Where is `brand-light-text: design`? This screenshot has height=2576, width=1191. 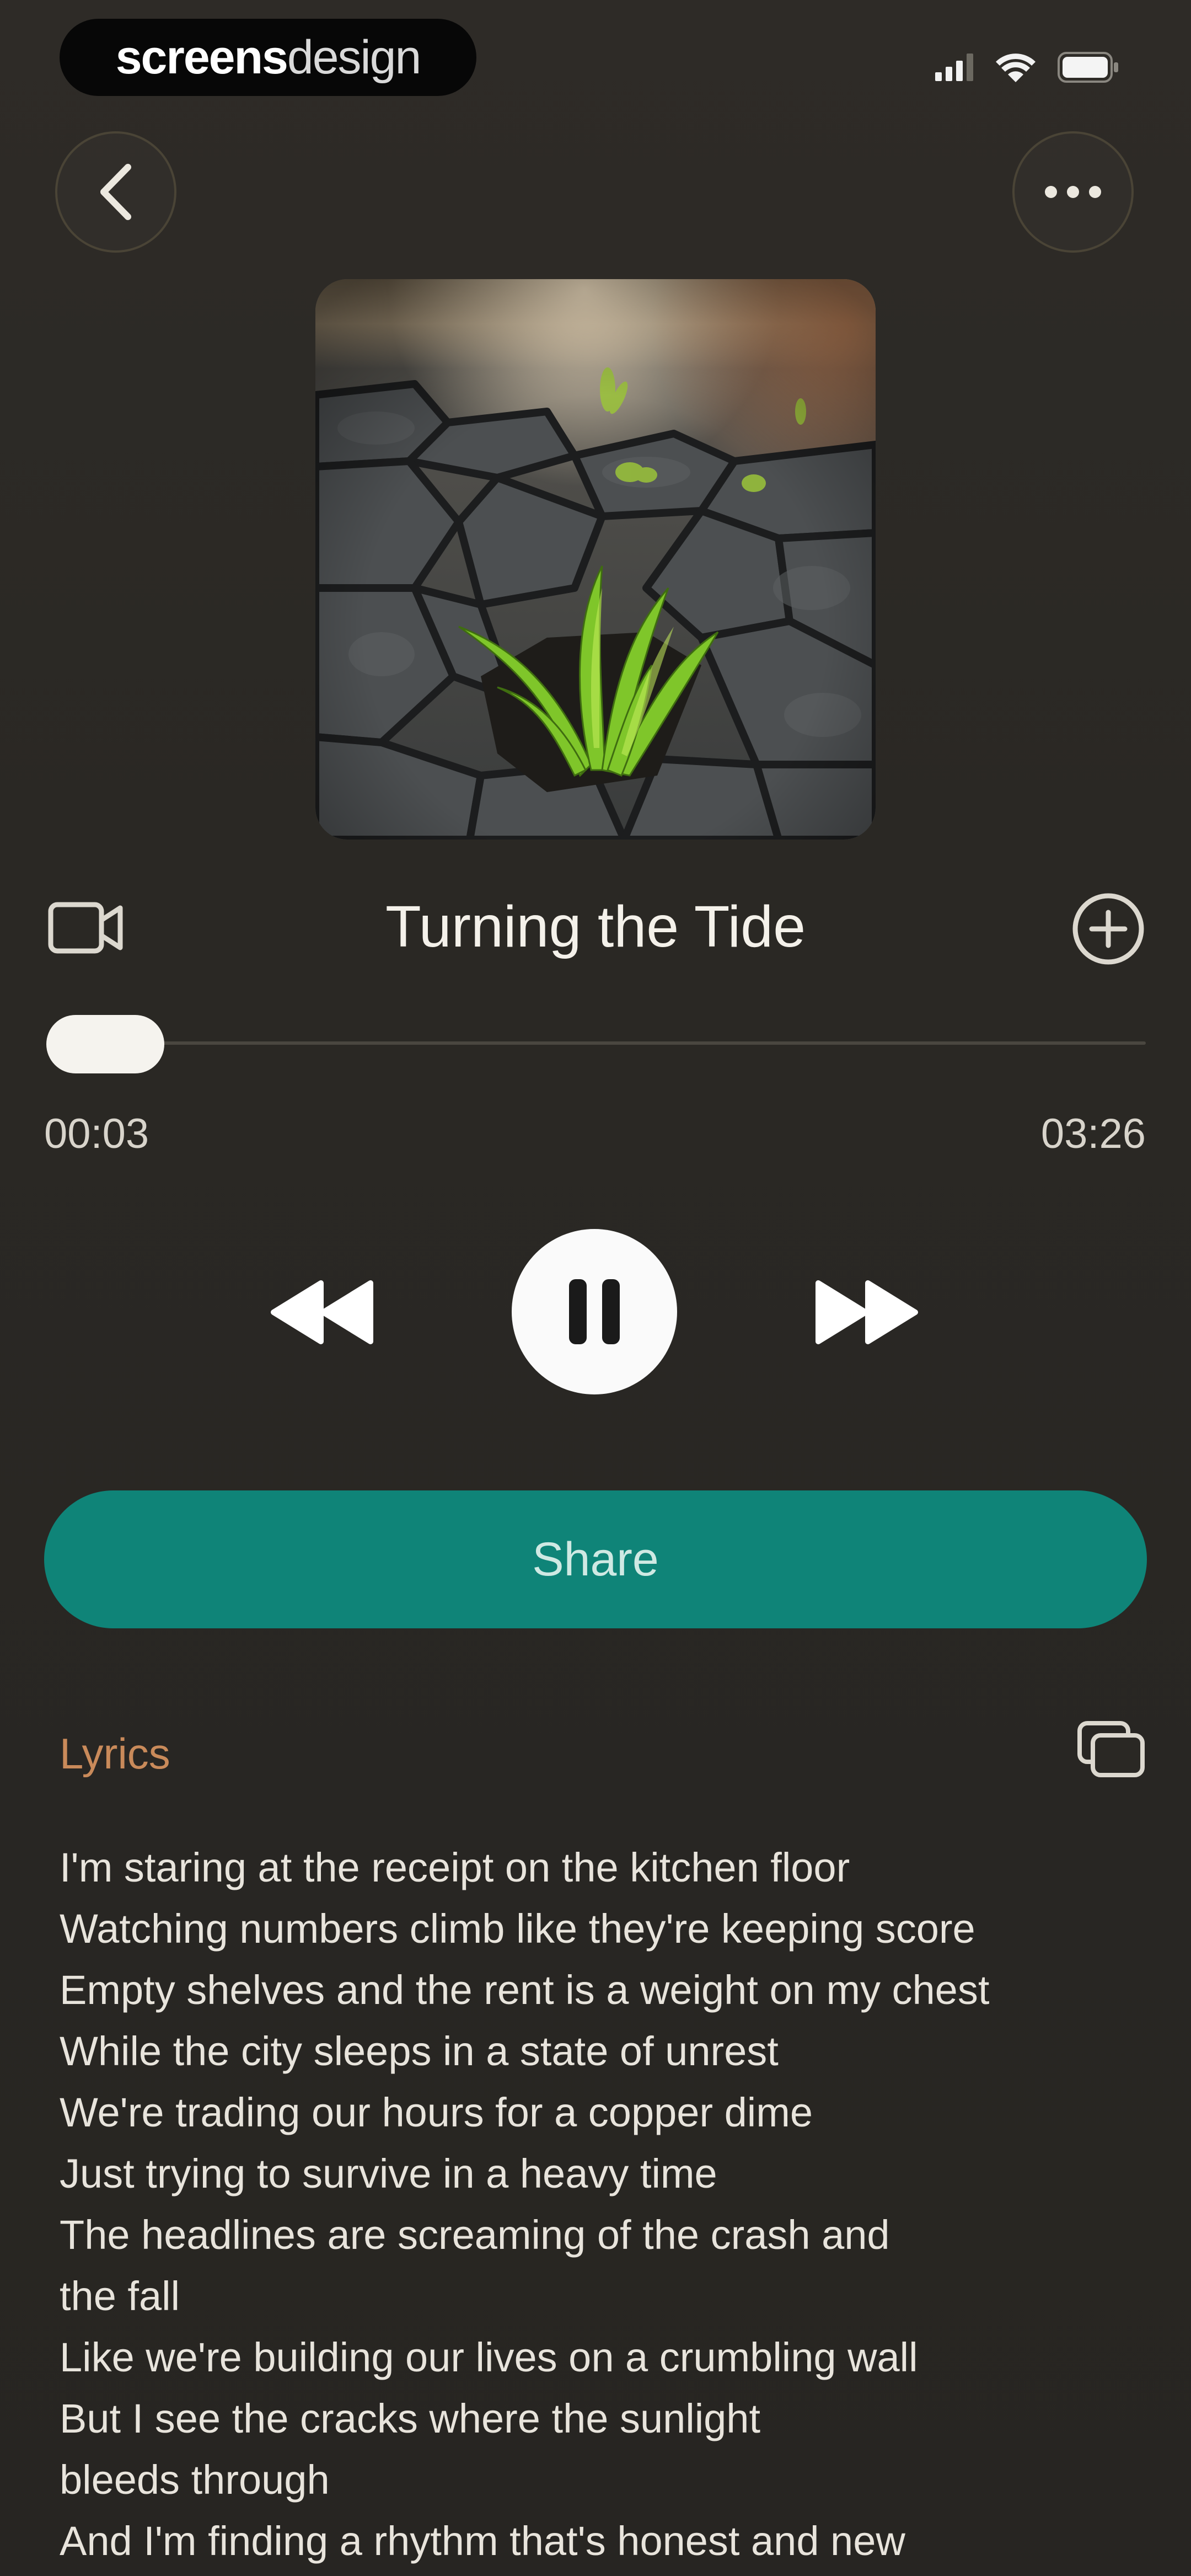
brand-light-text: design is located at coordinates (354, 57).